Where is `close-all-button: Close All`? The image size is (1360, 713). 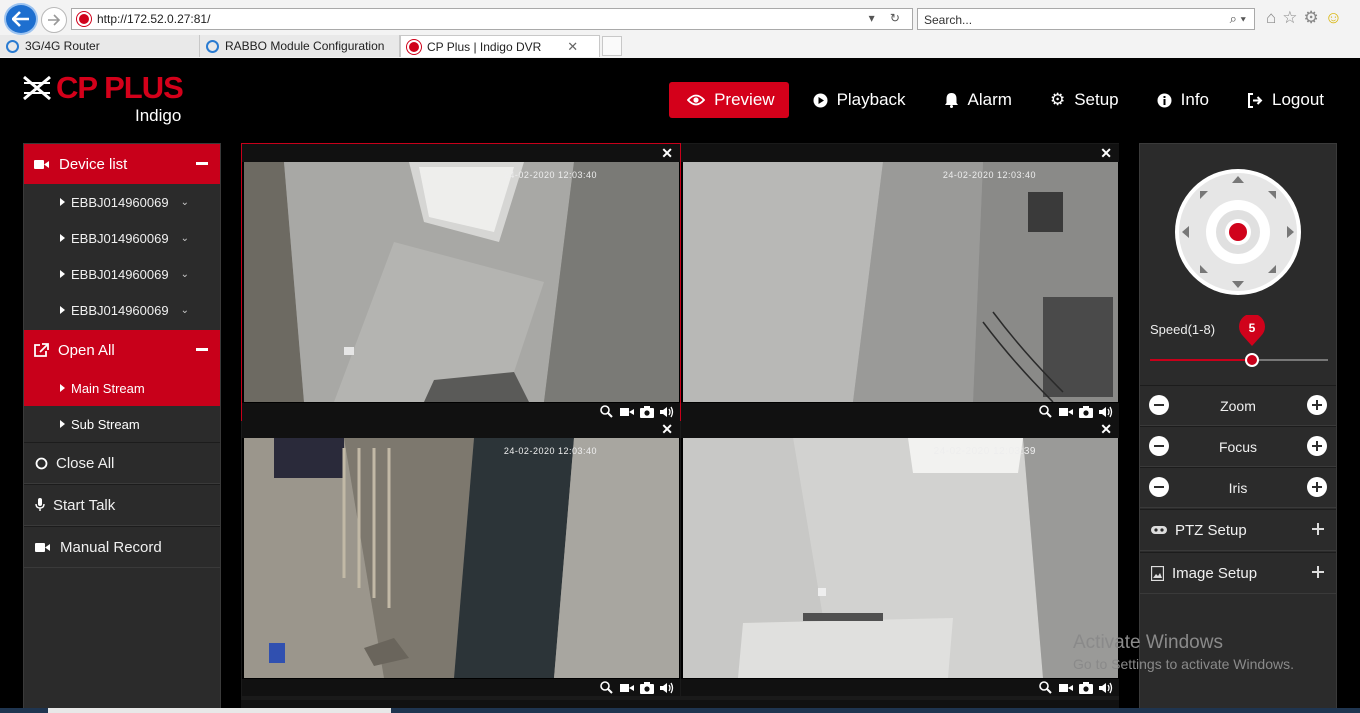 close-all-button: Close All is located at coordinates (122, 463).